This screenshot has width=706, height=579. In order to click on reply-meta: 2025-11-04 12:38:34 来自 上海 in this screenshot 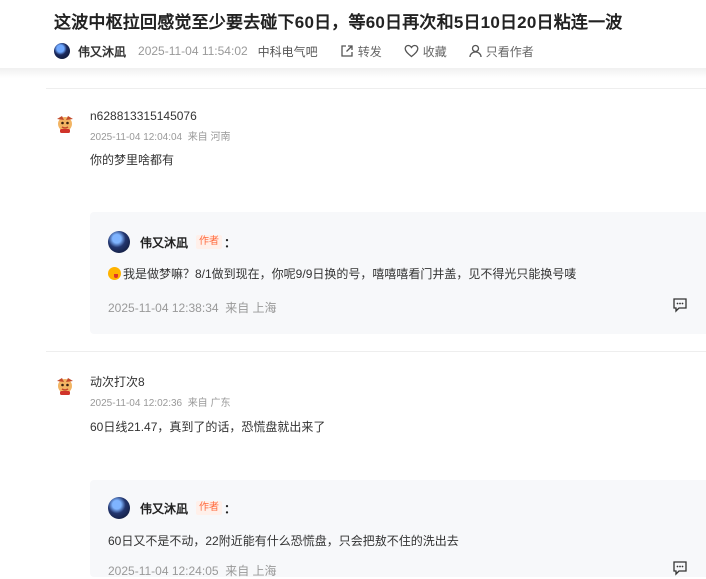, I will do `click(192, 307)`.